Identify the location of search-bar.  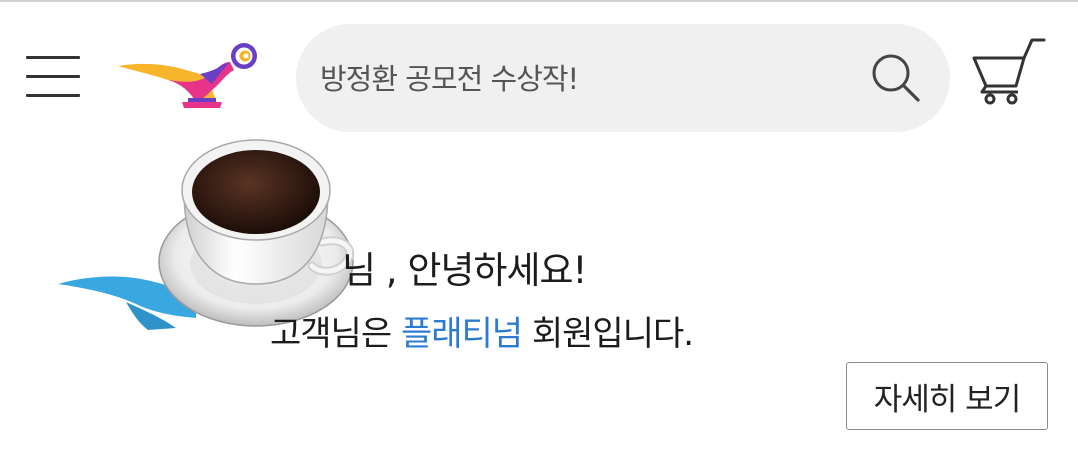
(623, 78).